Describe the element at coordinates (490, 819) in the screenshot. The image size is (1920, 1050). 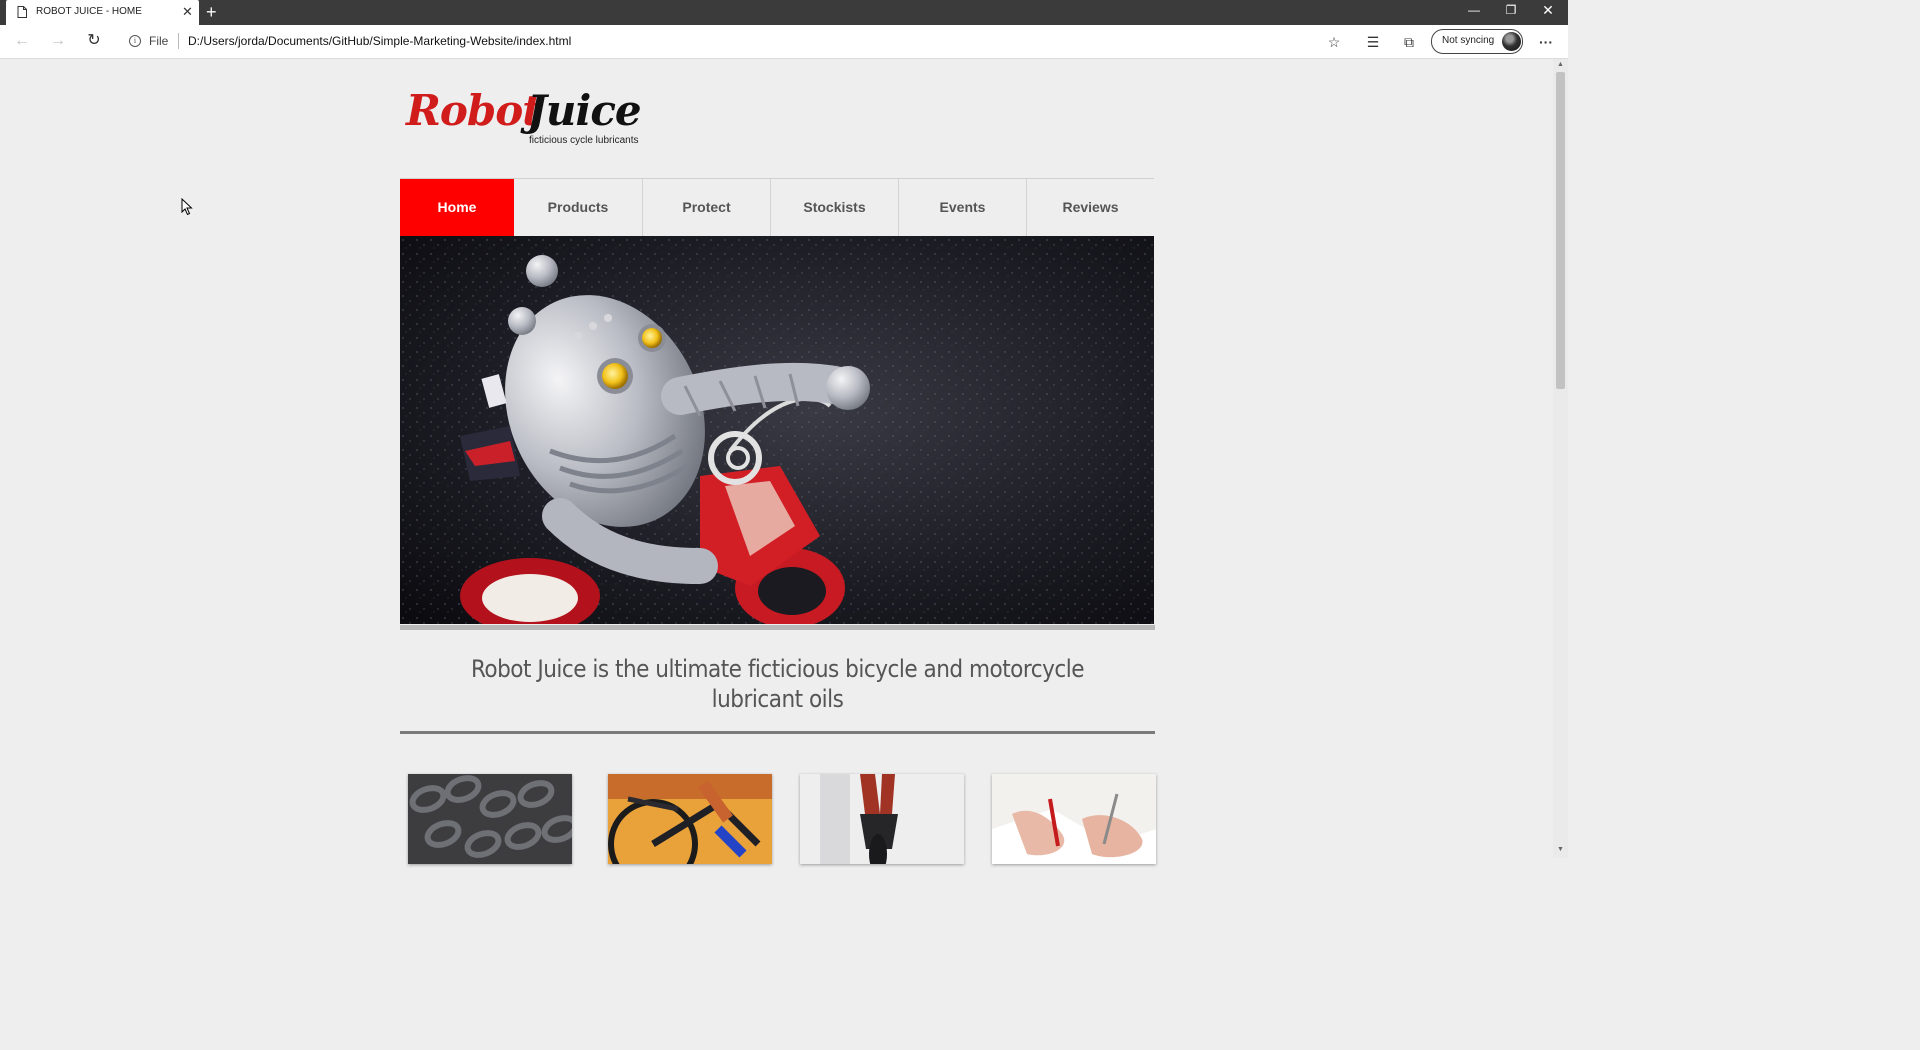
I see `feature-thumbnail-chain` at that location.